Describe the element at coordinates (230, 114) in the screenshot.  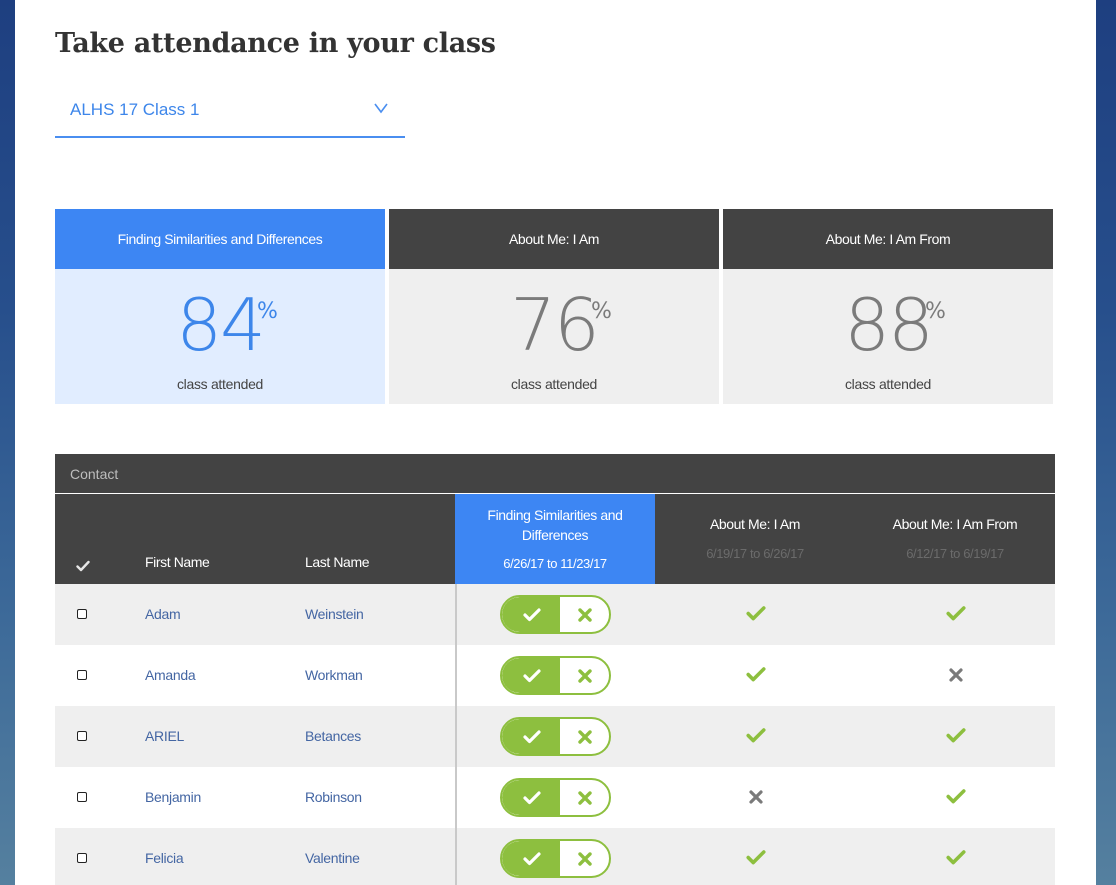
I see `class-select-dropdown: ALHS 17 Class 1` at that location.